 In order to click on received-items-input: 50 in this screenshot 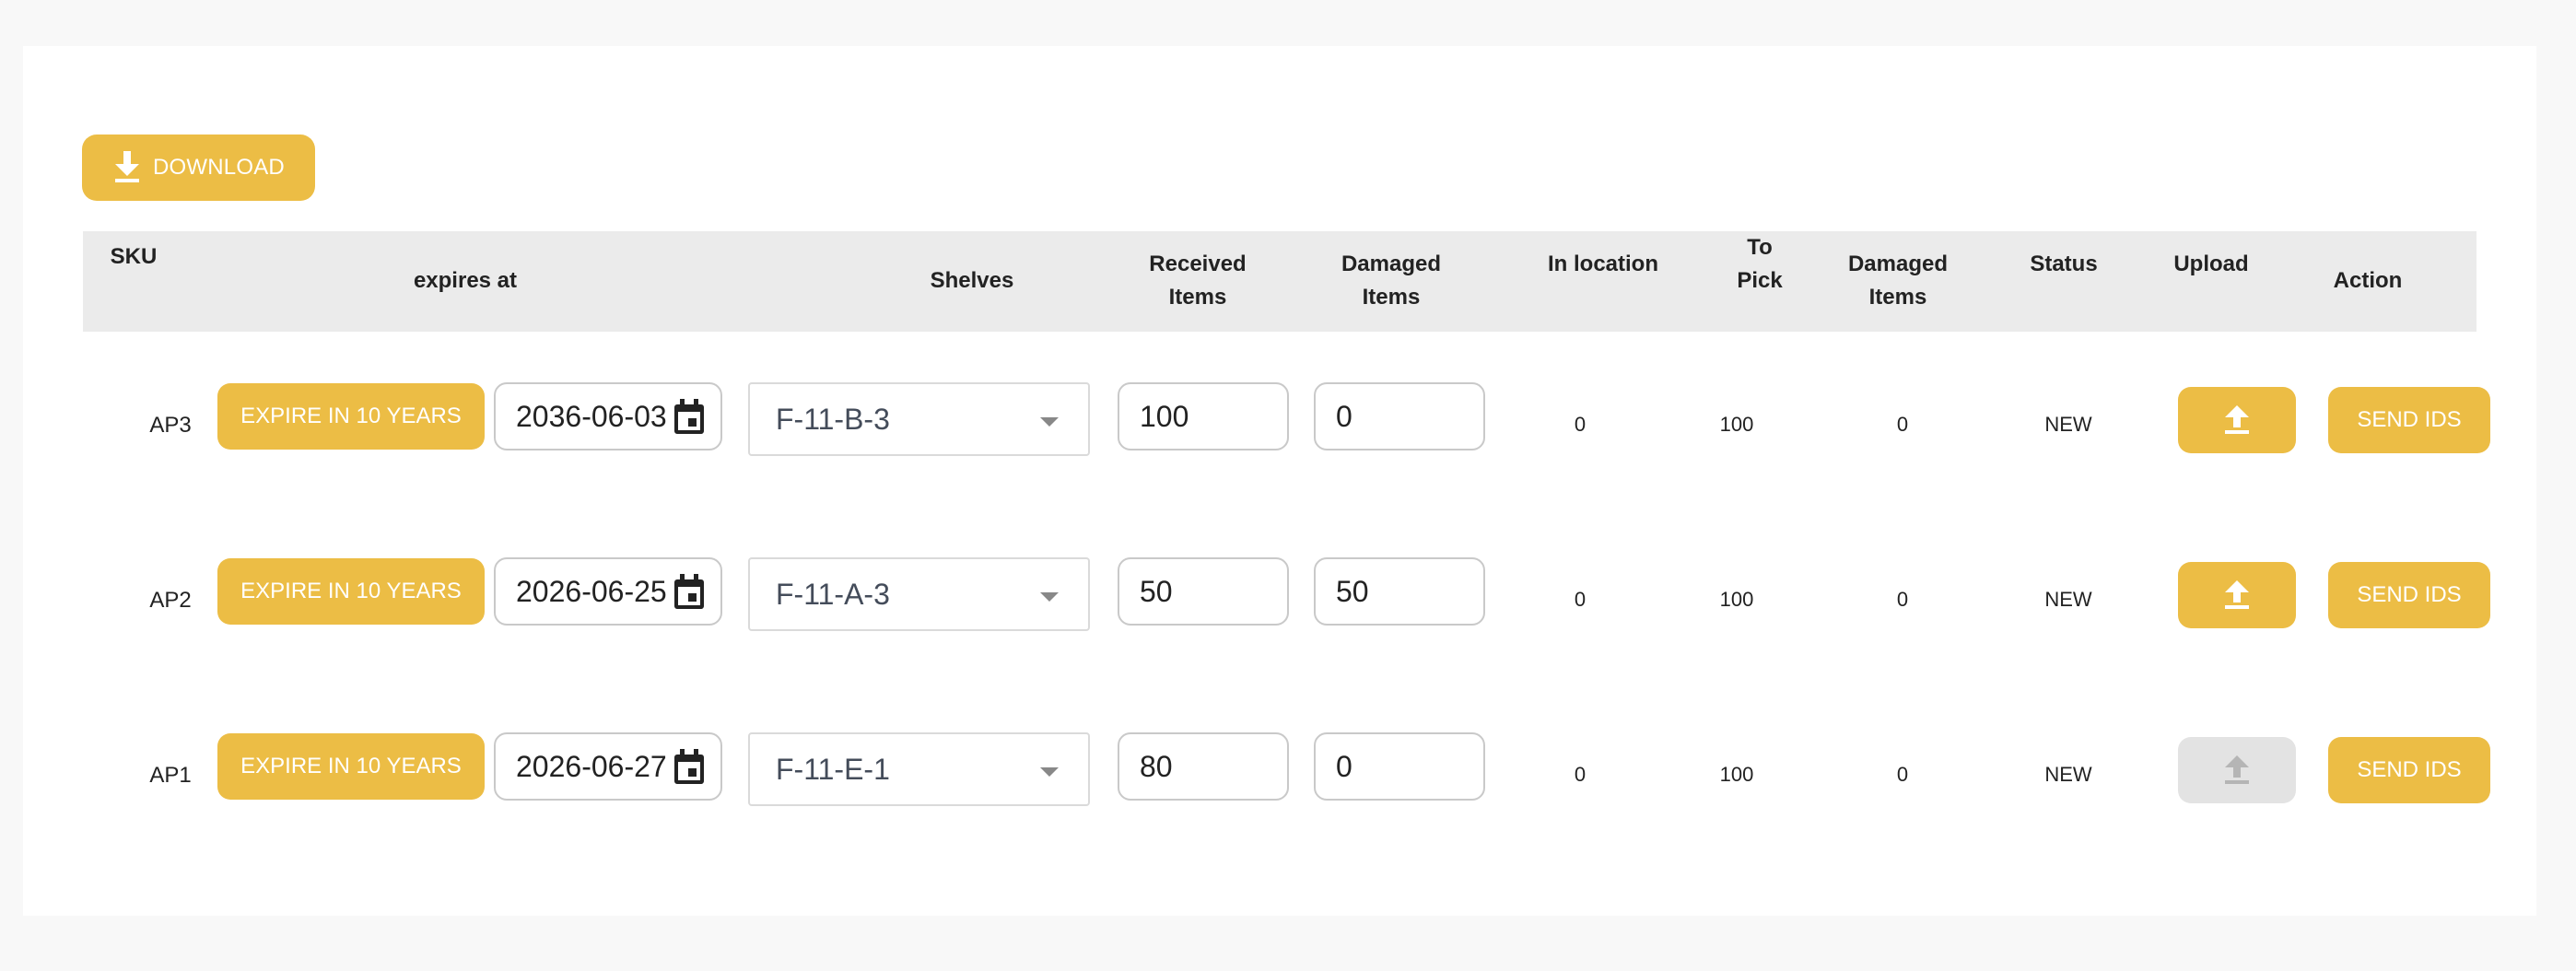, I will do `click(1203, 591)`.